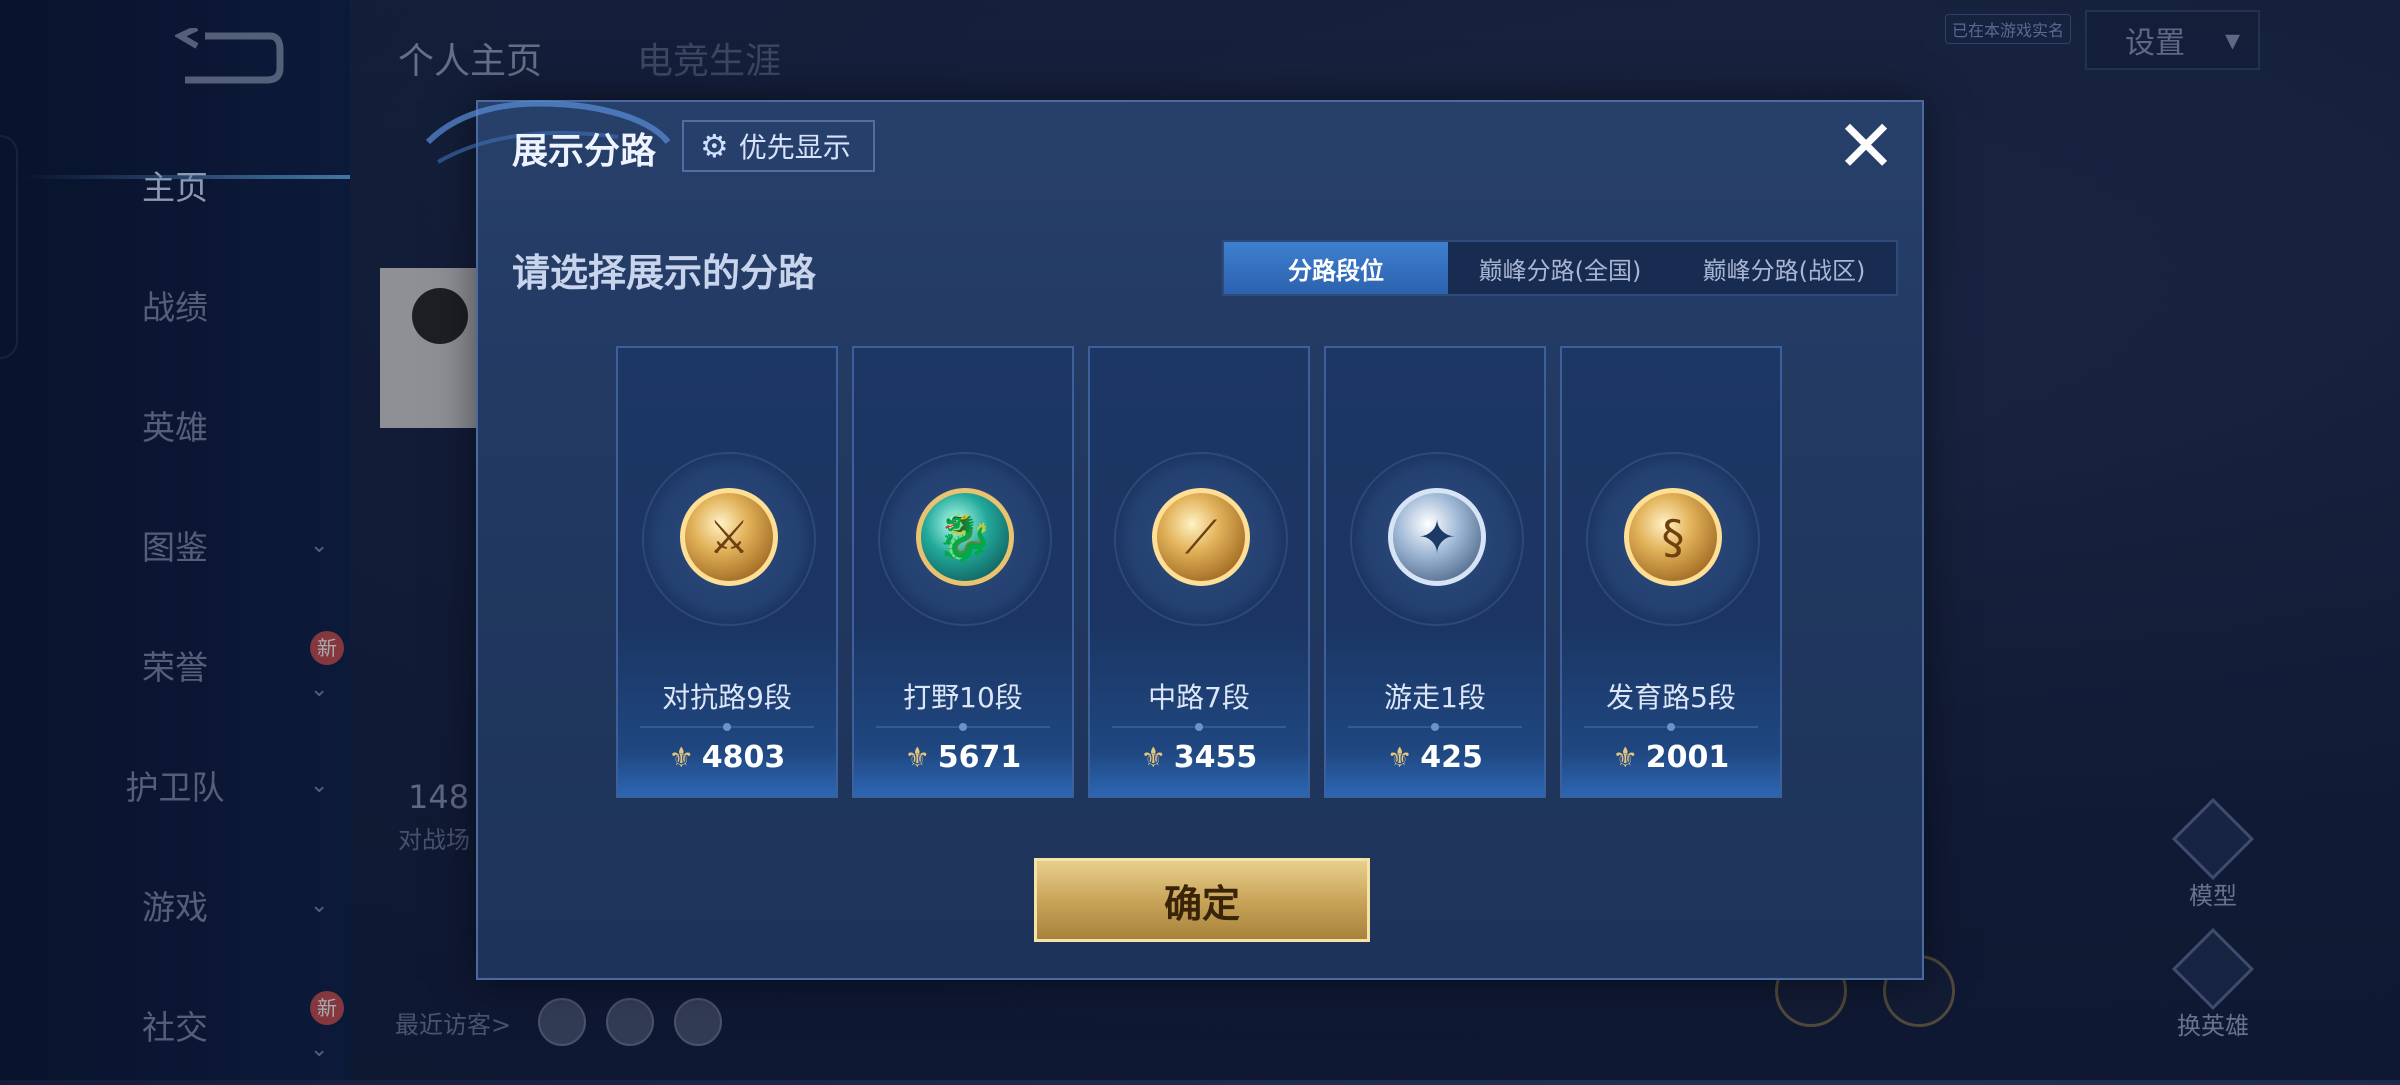  Describe the element at coordinates (1199, 697) in the screenshot. I see `lane-rank-label: 中路7段` at that location.